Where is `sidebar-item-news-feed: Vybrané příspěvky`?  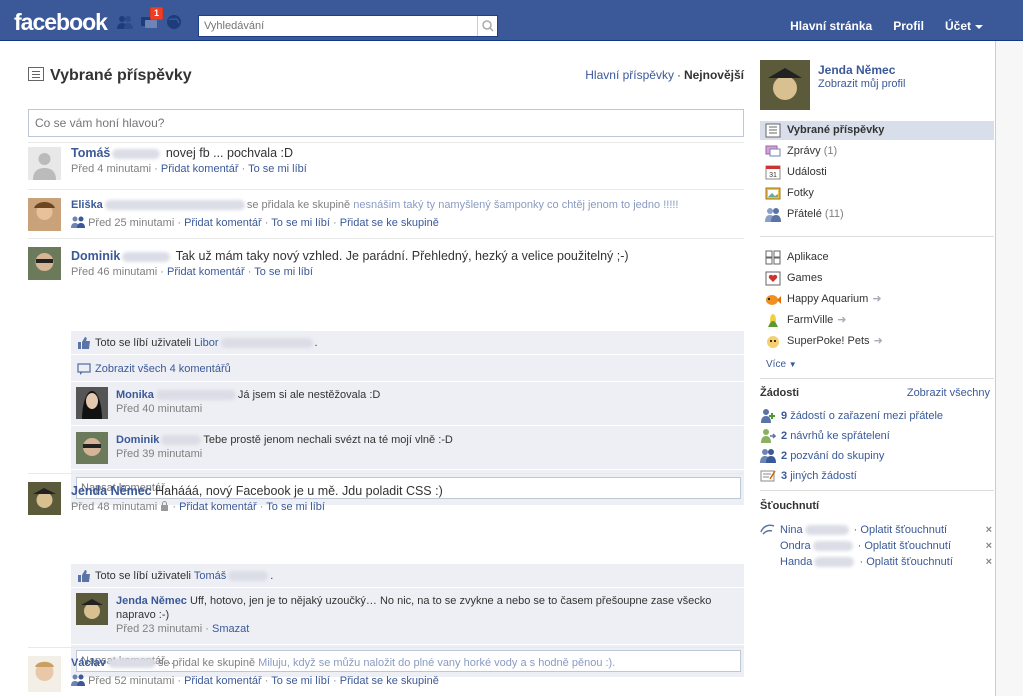
sidebar-item-news-feed: Vybrané příspěvky is located at coordinates (877, 130).